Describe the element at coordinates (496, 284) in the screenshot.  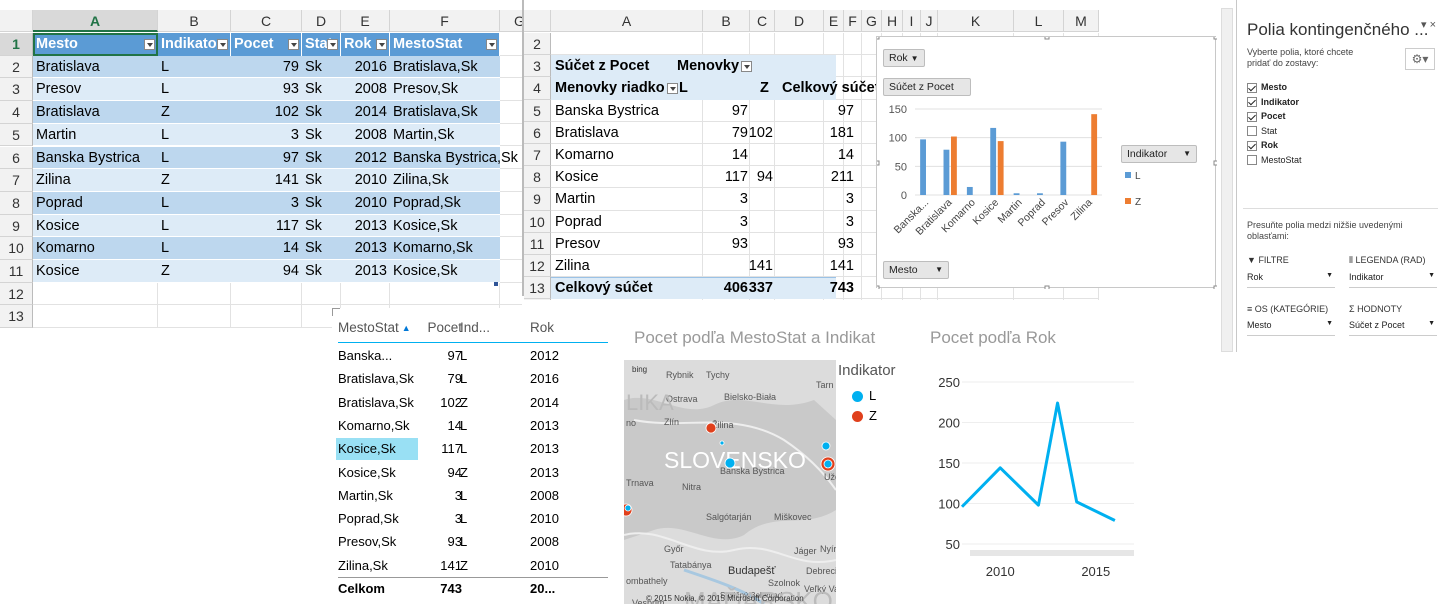
I see `table-resize-handle` at that location.